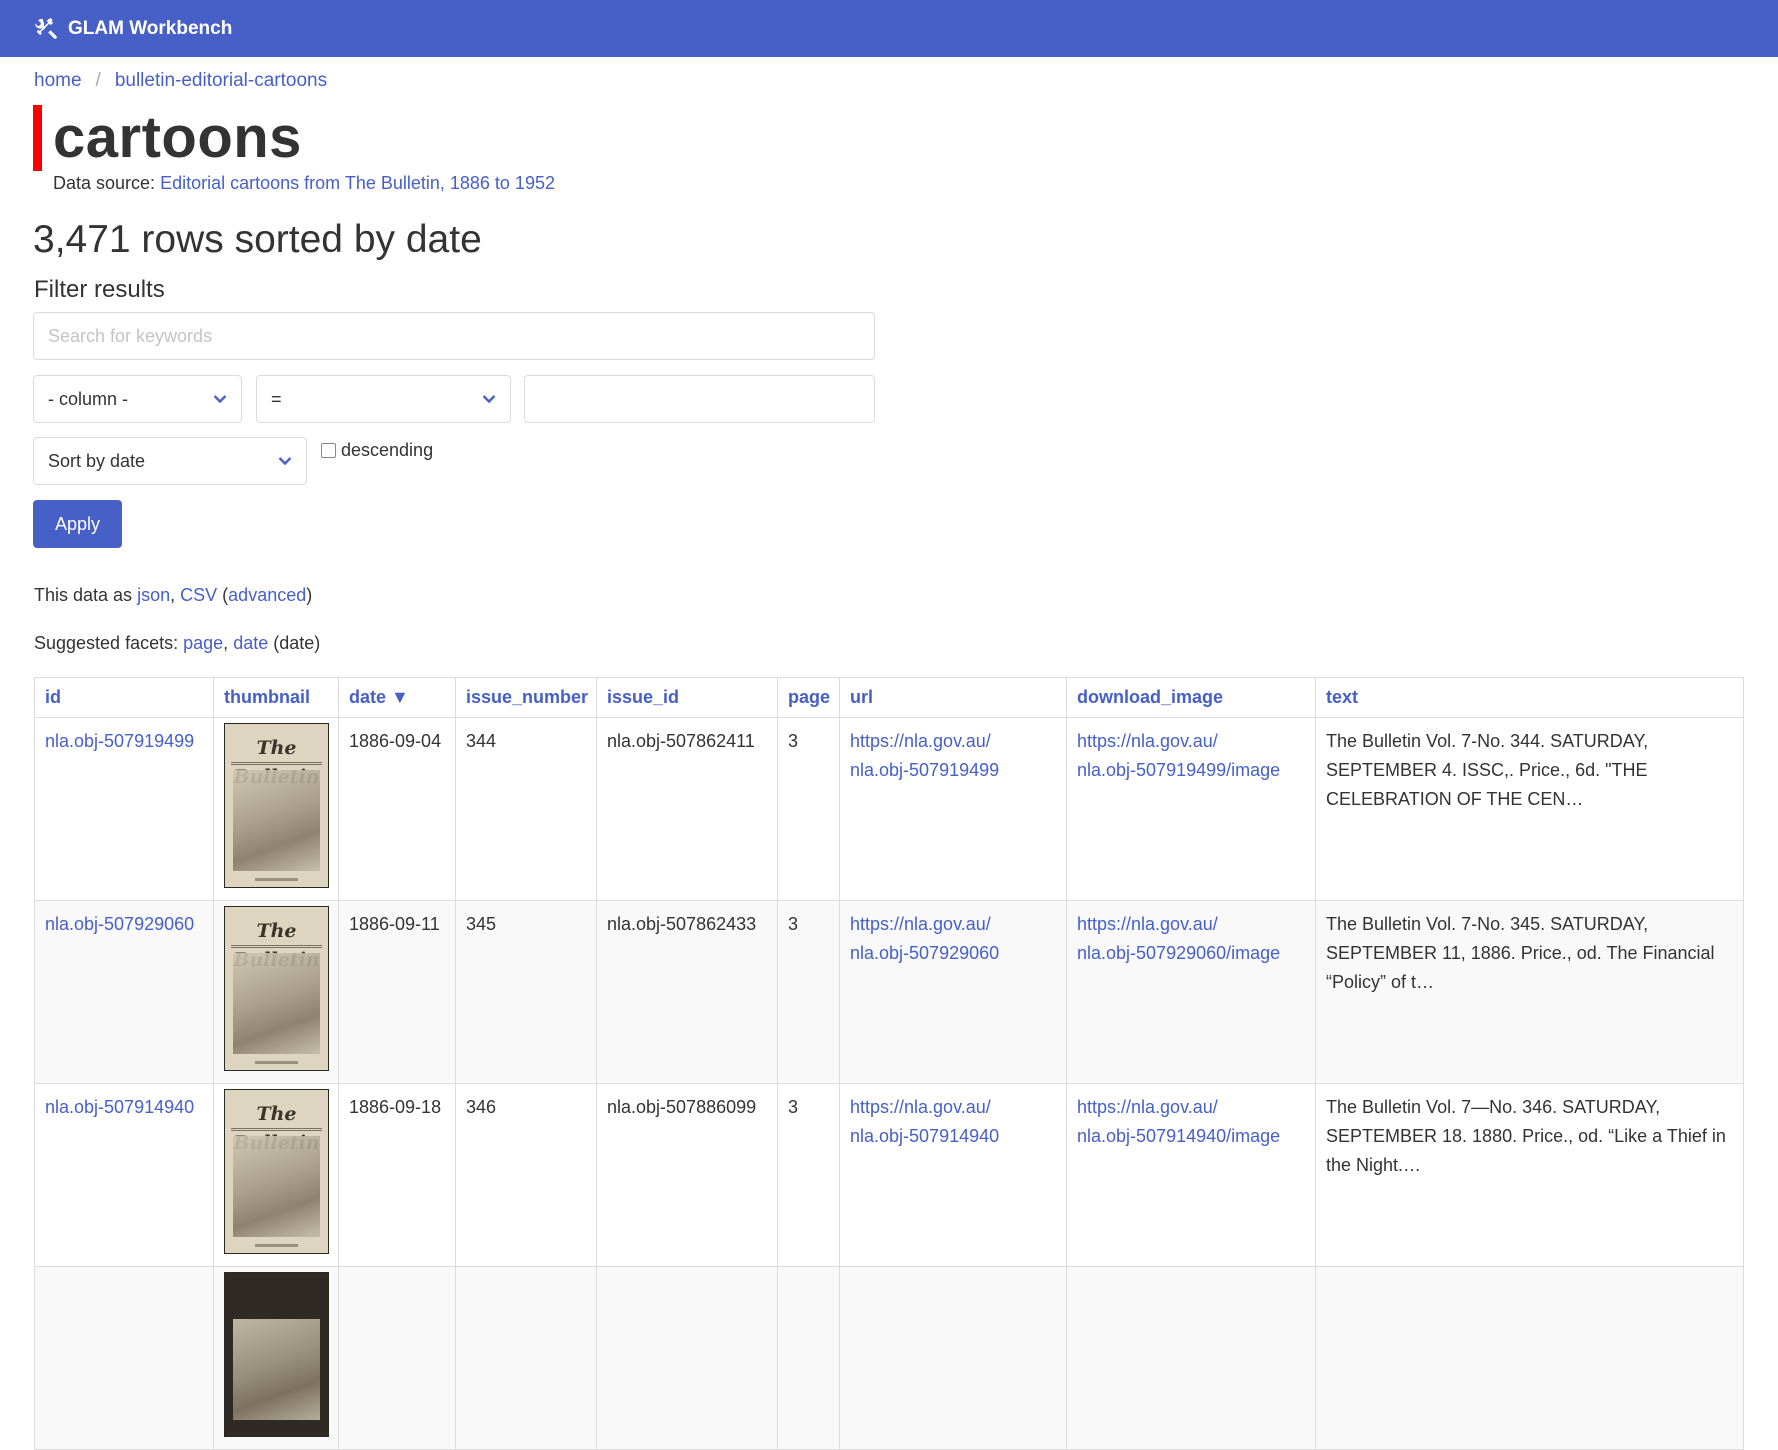 The width and height of the screenshot is (1778, 1450). Describe the element at coordinates (953, 992) in the screenshot. I see `cell-url: https://nla.gov.au/nla.obj-507929060` at that location.